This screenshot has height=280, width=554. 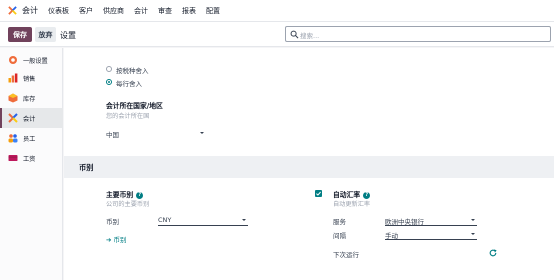 I want to click on service-label: 服务, so click(x=339, y=222).